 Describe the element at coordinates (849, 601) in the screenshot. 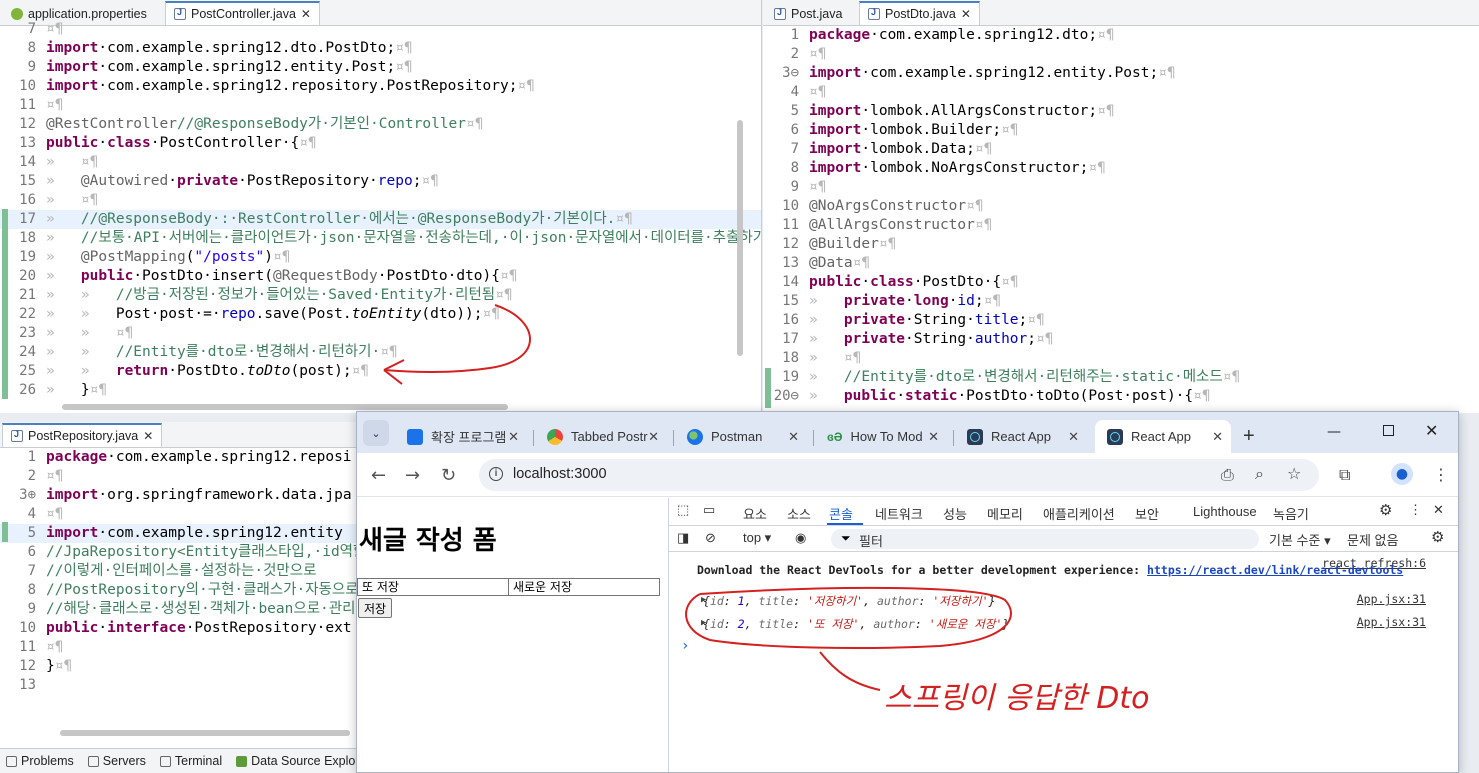

I see `console-log-object: {id: 1, title: '저장하기', author: '저장하기'}` at that location.